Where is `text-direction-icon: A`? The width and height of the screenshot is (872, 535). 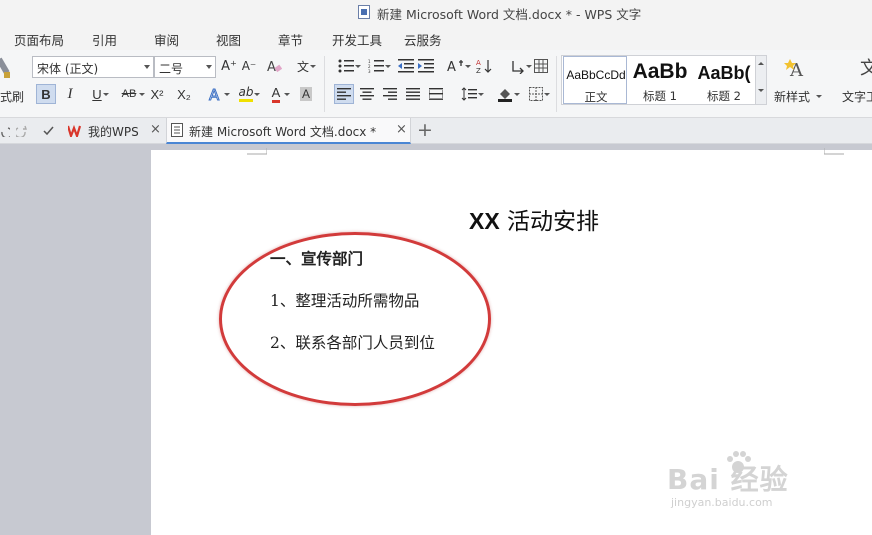
text-direction-icon: A is located at coordinates (455, 67).